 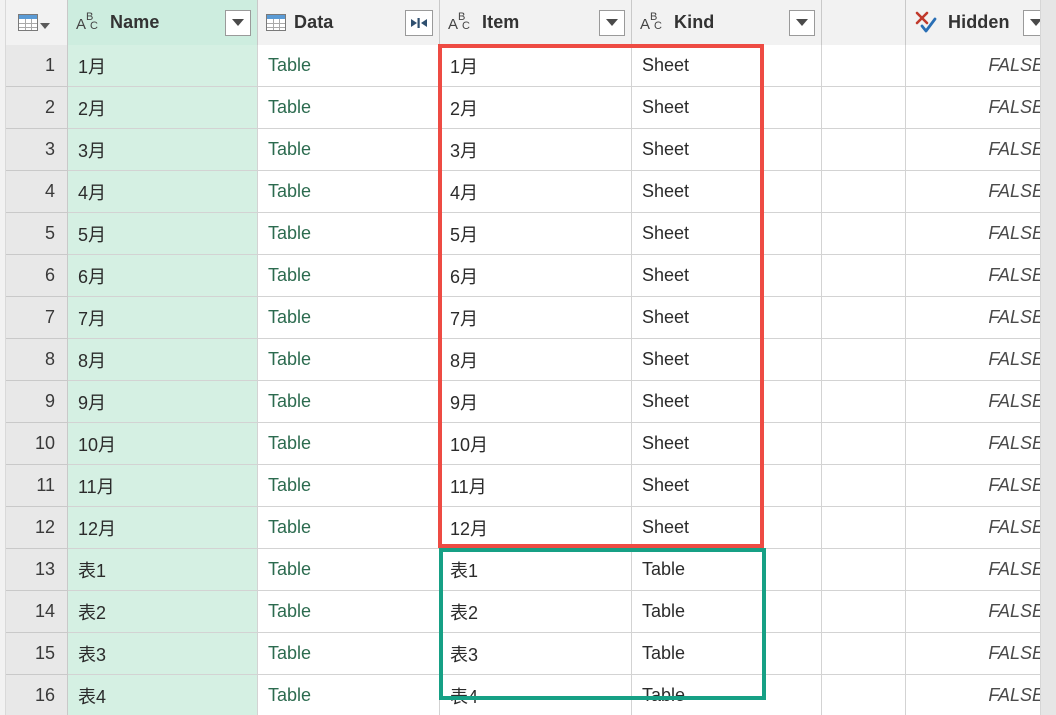 What do you see at coordinates (34, 444) in the screenshot?
I see `cell-rownum: 10` at bounding box center [34, 444].